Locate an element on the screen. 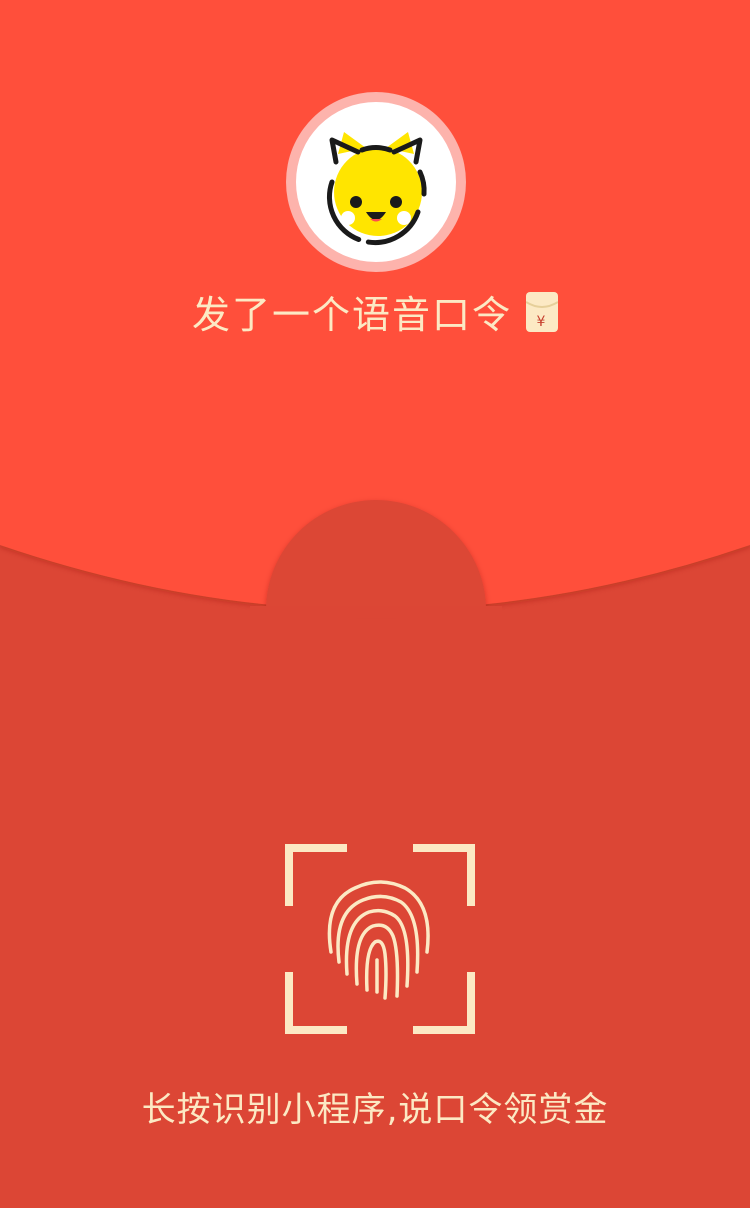 Image resolution: width=750 pixels, height=1208 pixels. avatar is located at coordinates (376, 182).